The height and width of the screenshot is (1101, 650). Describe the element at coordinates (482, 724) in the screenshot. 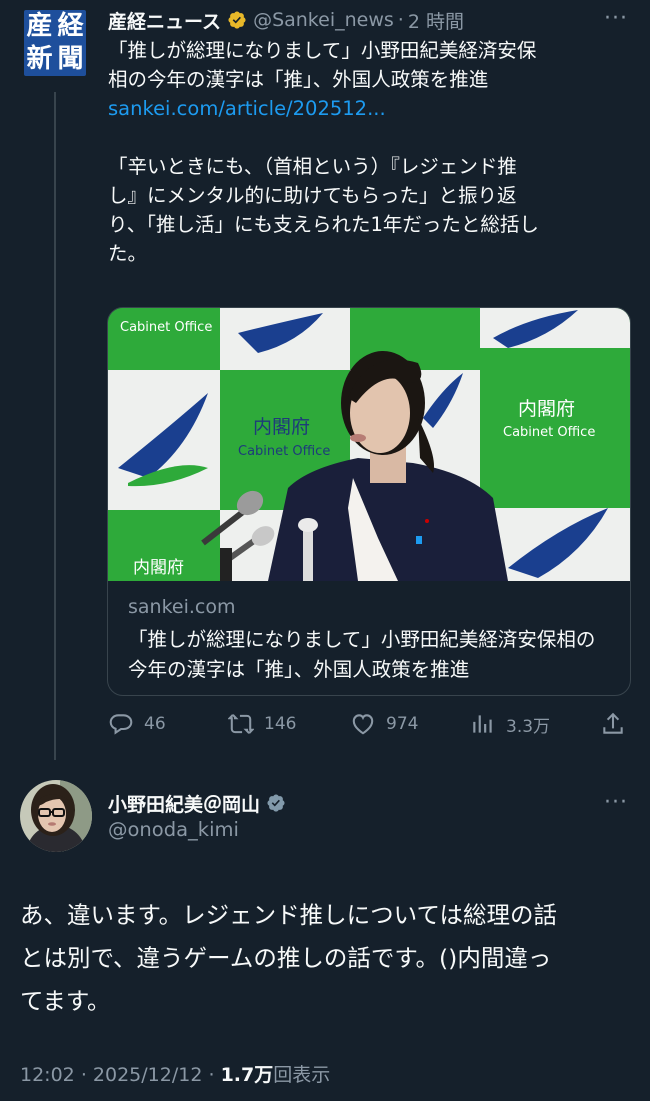

I see `views-chart-icon` at that location.